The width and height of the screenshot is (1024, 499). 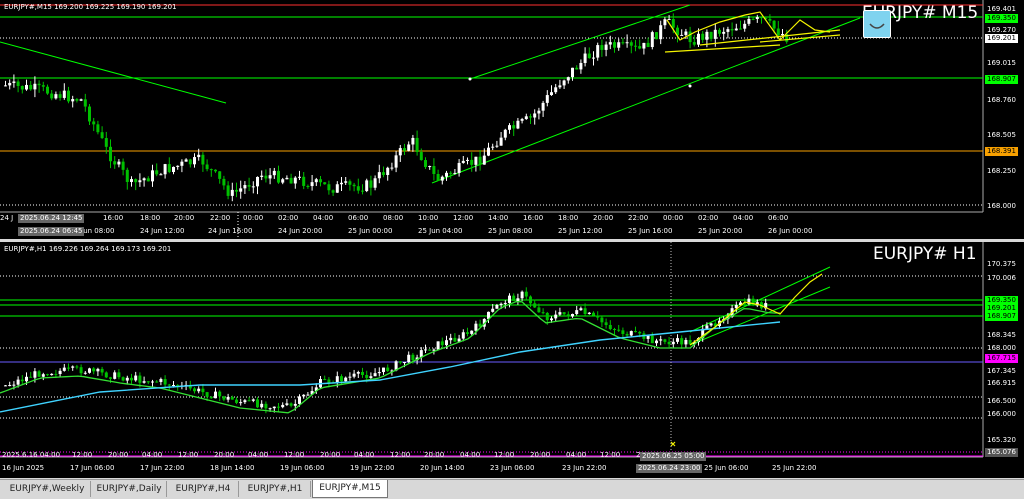 I want to click on price-label: 168.907, so click(x=1001, y=79).